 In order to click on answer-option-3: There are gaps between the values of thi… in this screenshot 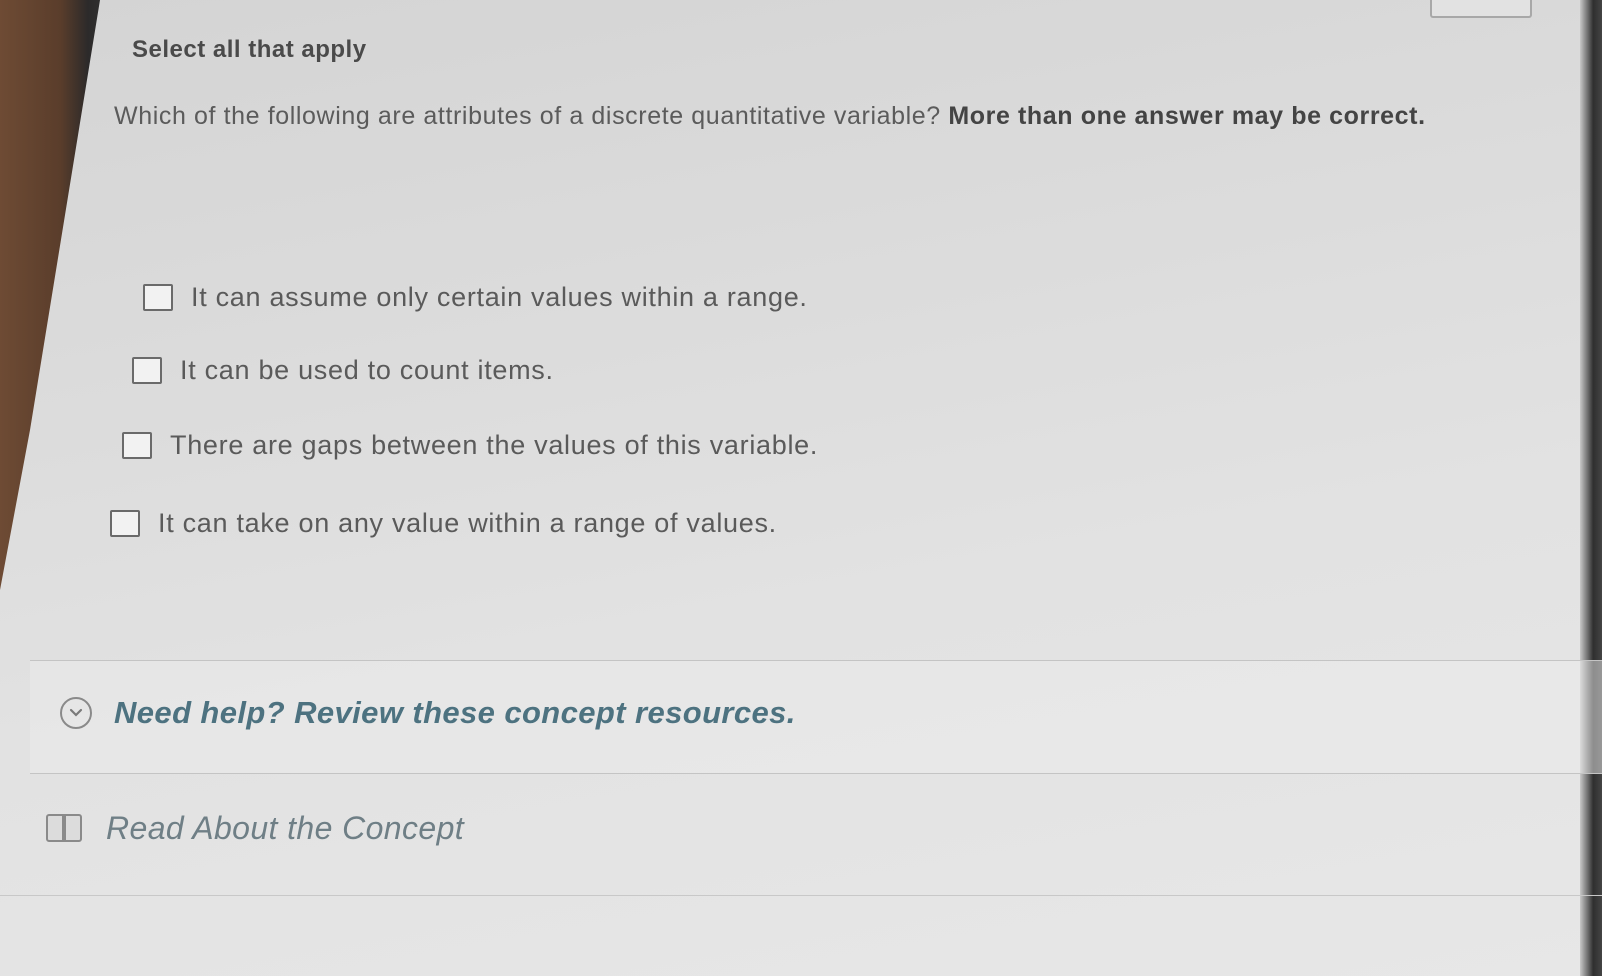, I will do `click(470, 445)`.